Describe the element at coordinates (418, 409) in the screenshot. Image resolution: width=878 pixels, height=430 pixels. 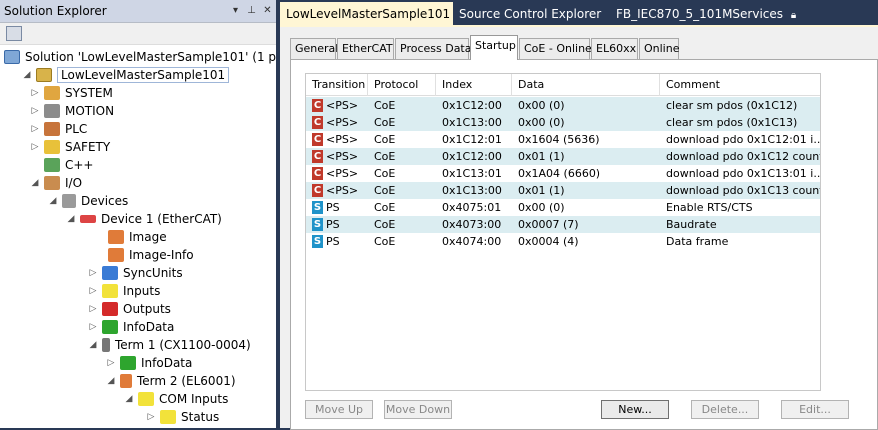
I see `move-down-button: Move Down` at that location.